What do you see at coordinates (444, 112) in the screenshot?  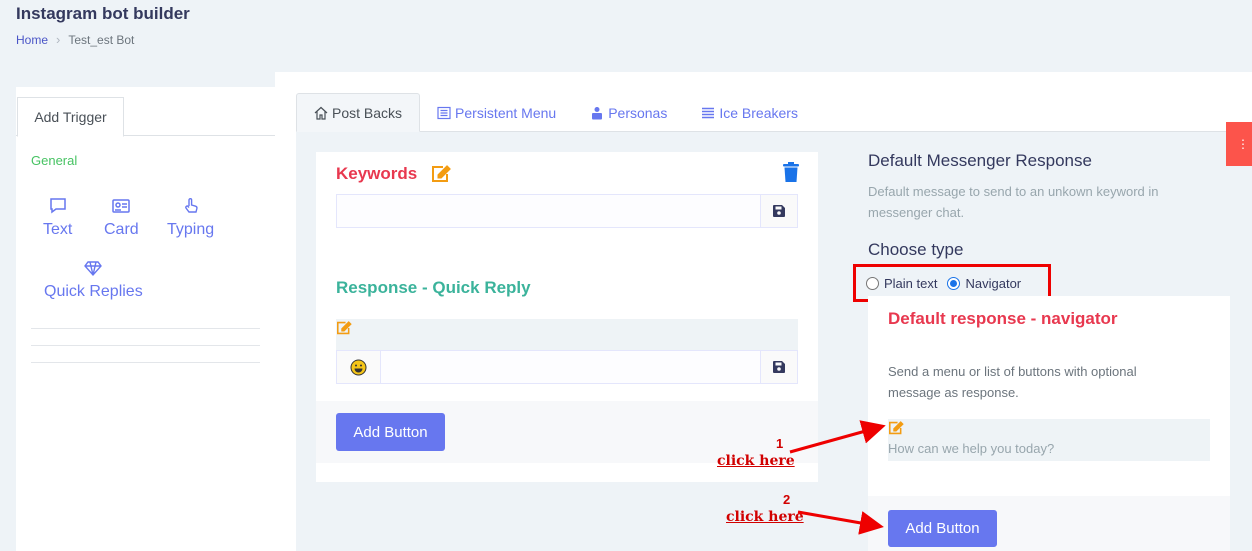 I see `list-icon` at bounding box center [444, 112].